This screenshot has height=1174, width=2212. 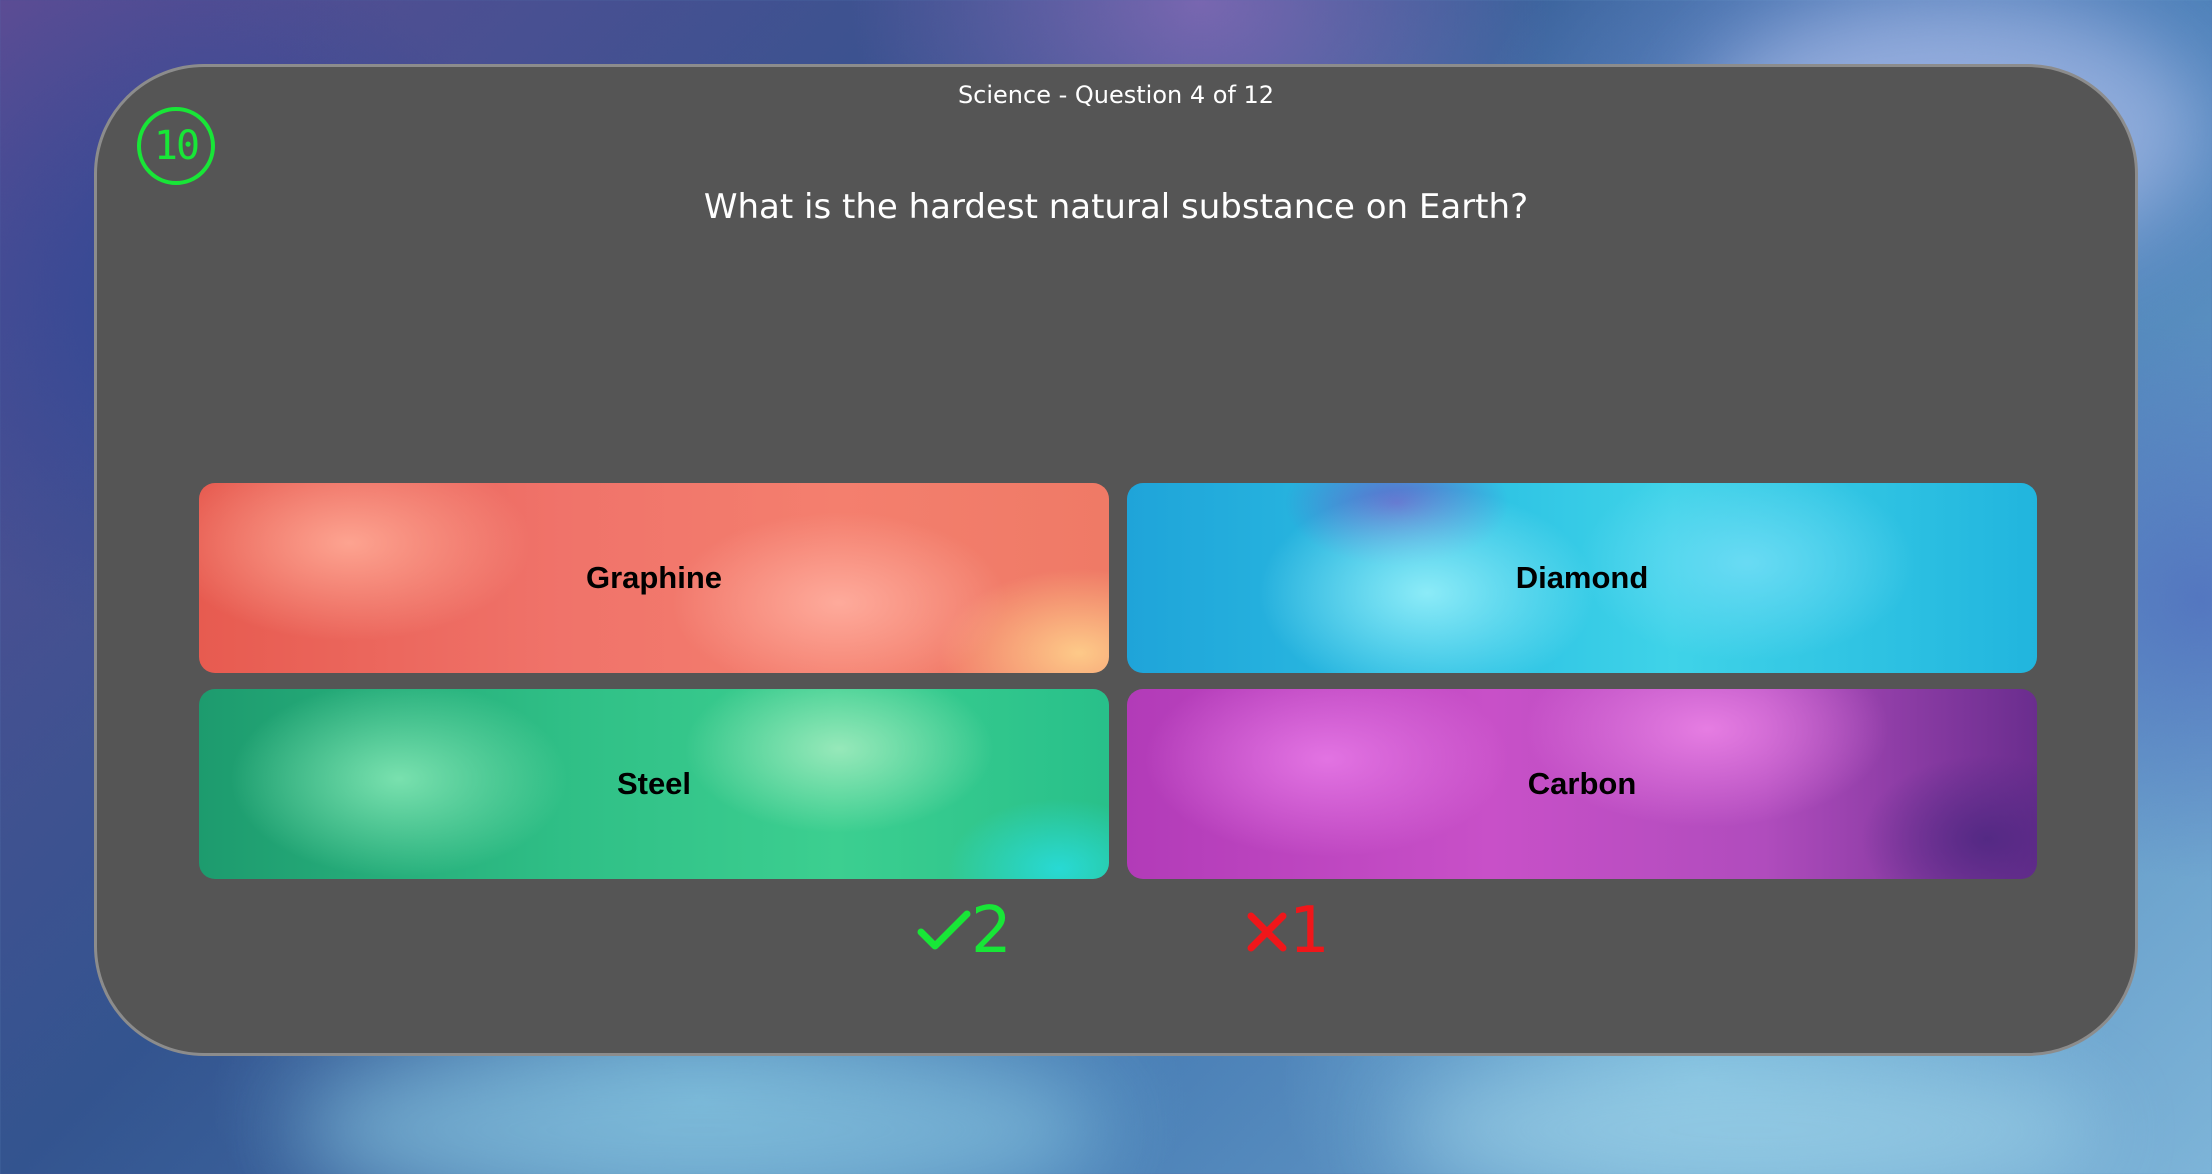 I want to click on correct-count: 2, so click(x=991, y=931).